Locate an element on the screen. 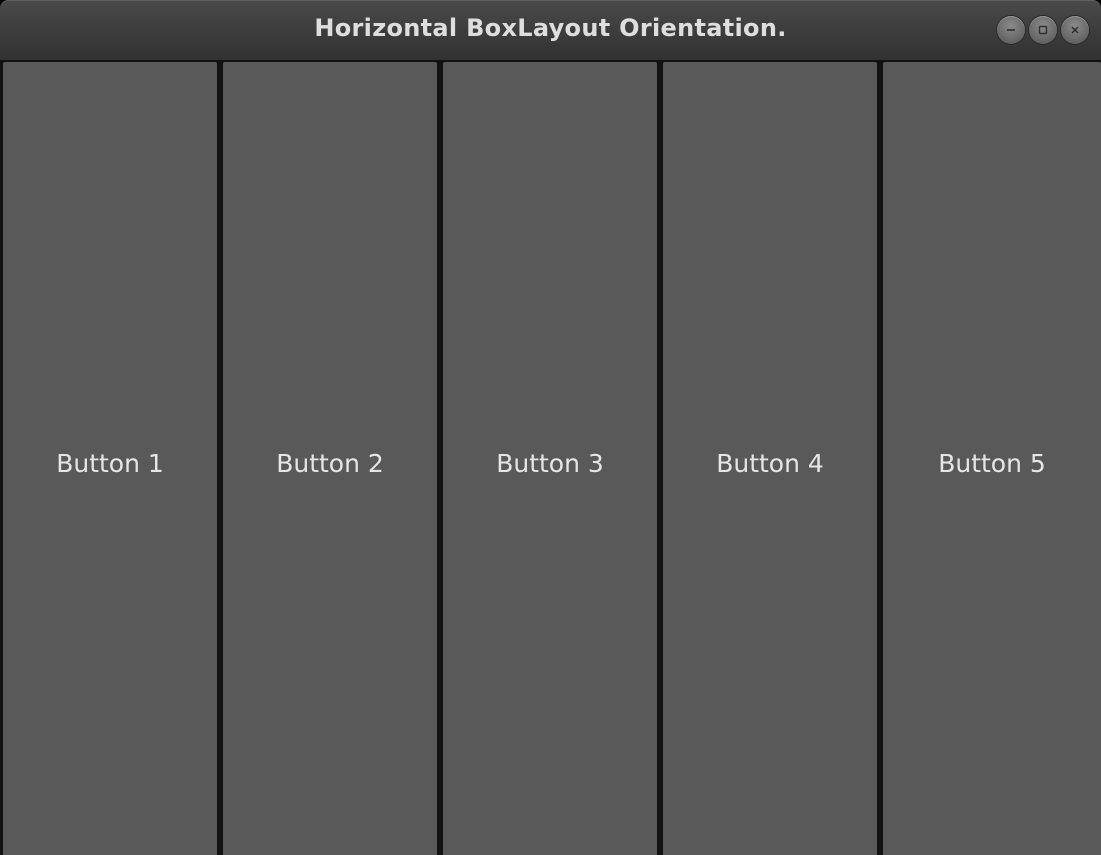  minimize-icon is located at coordinates (1011, 30).